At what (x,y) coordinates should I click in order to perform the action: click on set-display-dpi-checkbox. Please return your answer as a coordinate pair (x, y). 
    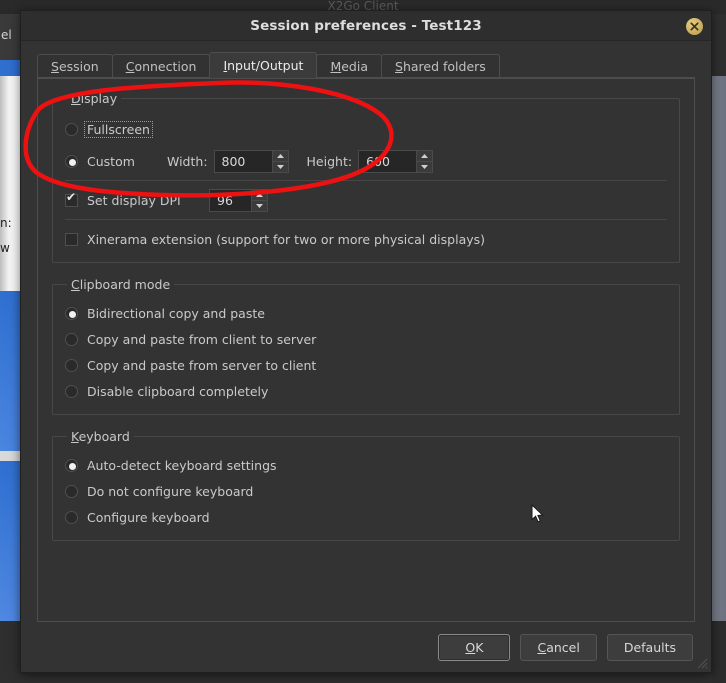
    Looking at the image, I should click on (71, 199).